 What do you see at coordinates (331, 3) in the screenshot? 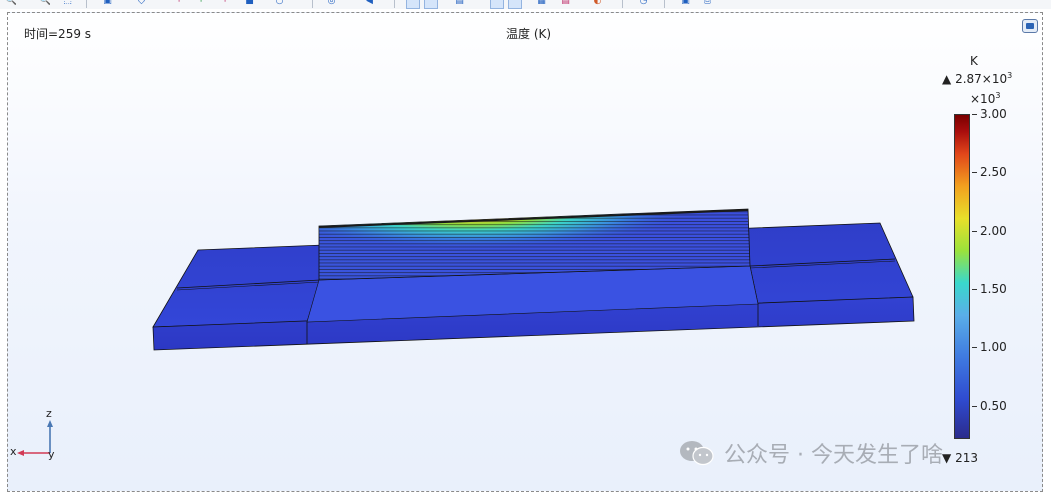
I see `camera-icon: ◎` at bounding box center [331, 3].